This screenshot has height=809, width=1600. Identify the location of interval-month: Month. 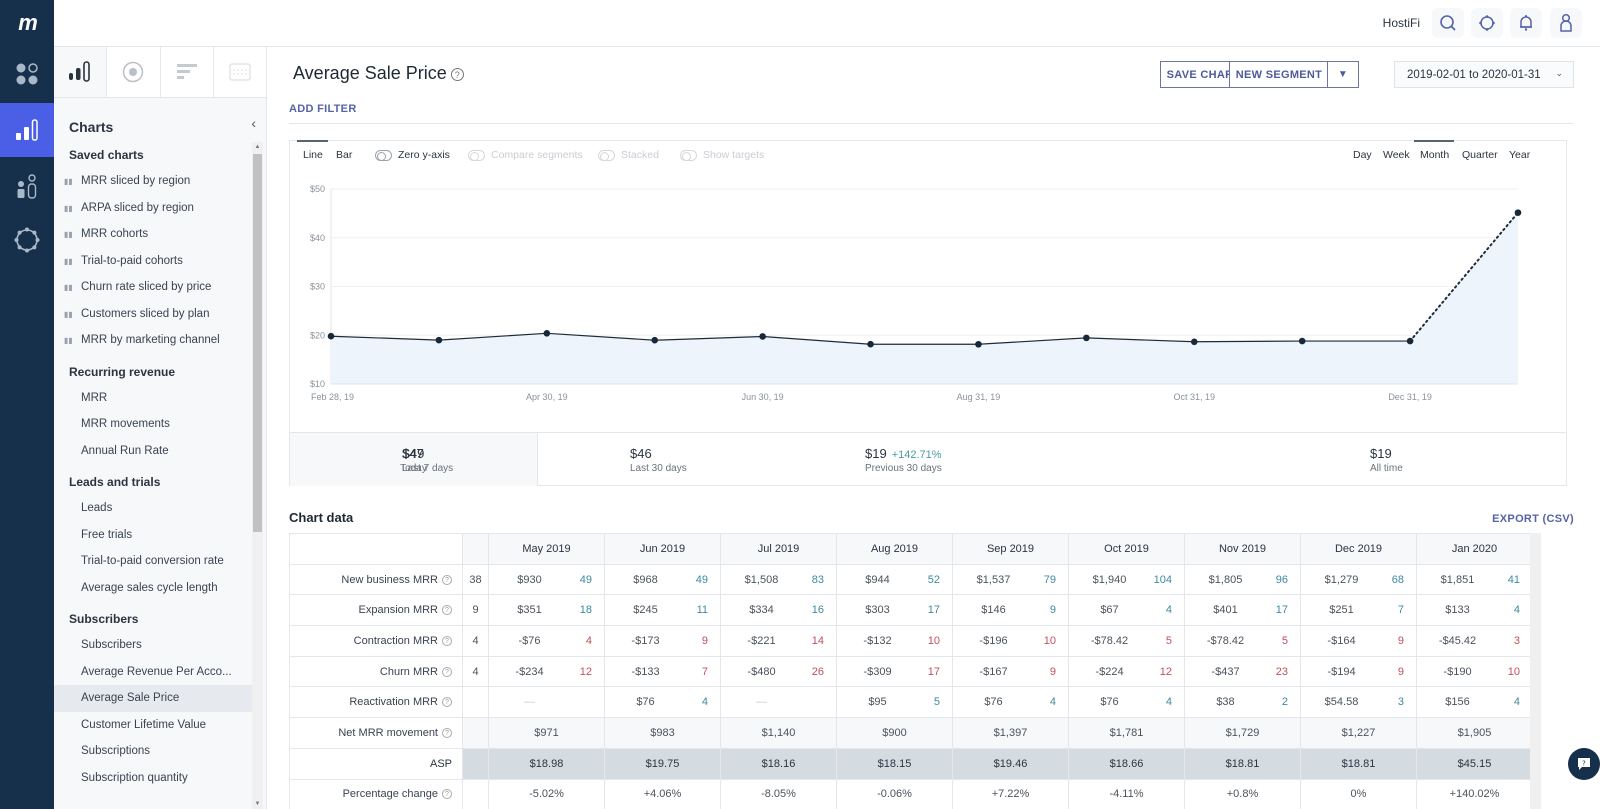
(1434, 155).